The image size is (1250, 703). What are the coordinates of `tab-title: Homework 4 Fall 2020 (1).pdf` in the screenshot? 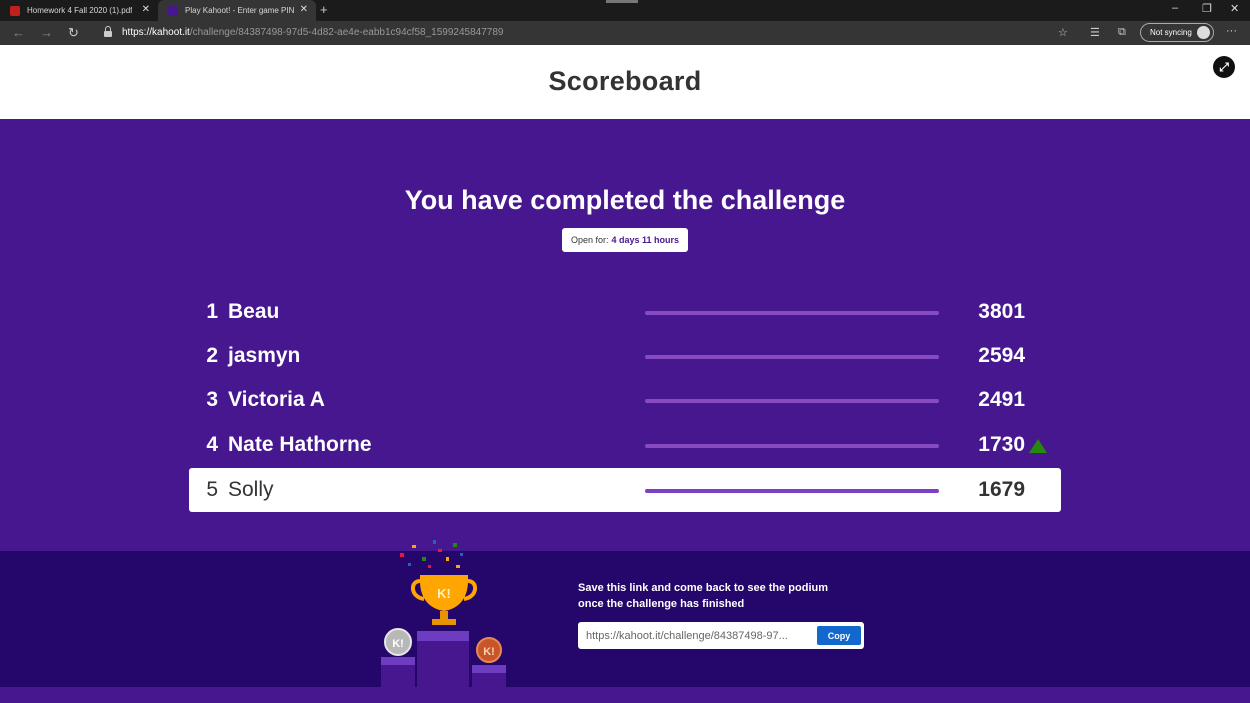 It's located at (80, 10).